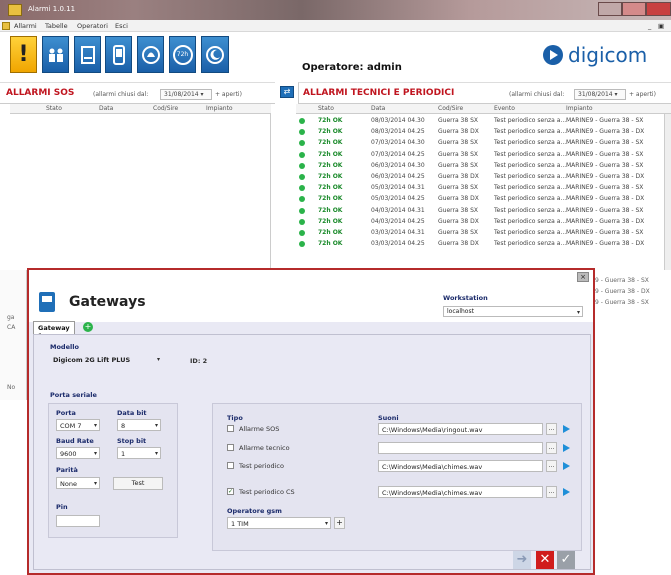 Image resolution: width=671 pixels, height=575 pixels. Describe the element at coordinates (25, 26) in the screenshot. I see `menu-allarmi: Allarmi` at that location.